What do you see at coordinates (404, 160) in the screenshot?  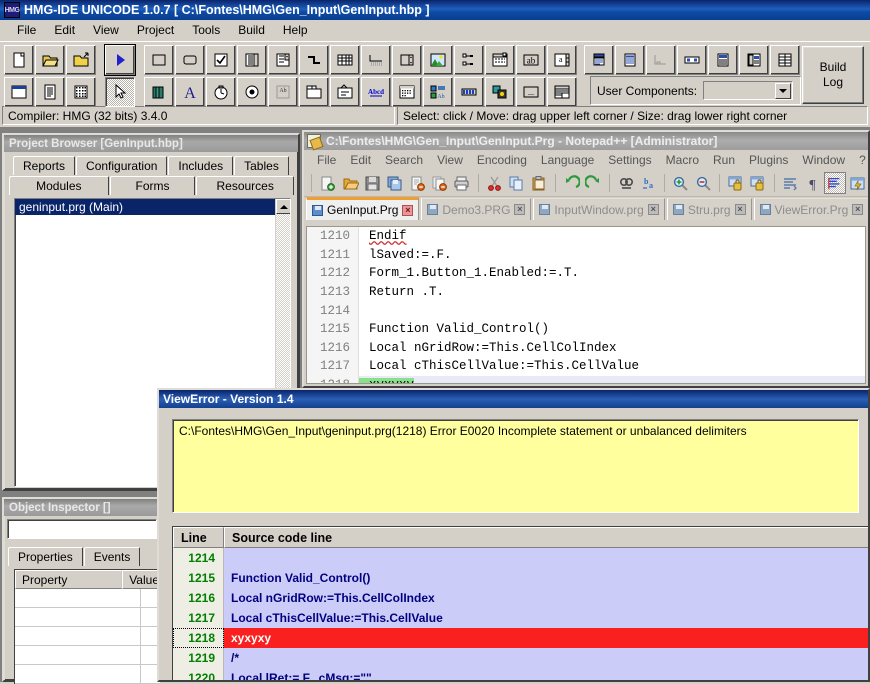 I see `npp-menu-search: Search` at bounding box center [404, 160].